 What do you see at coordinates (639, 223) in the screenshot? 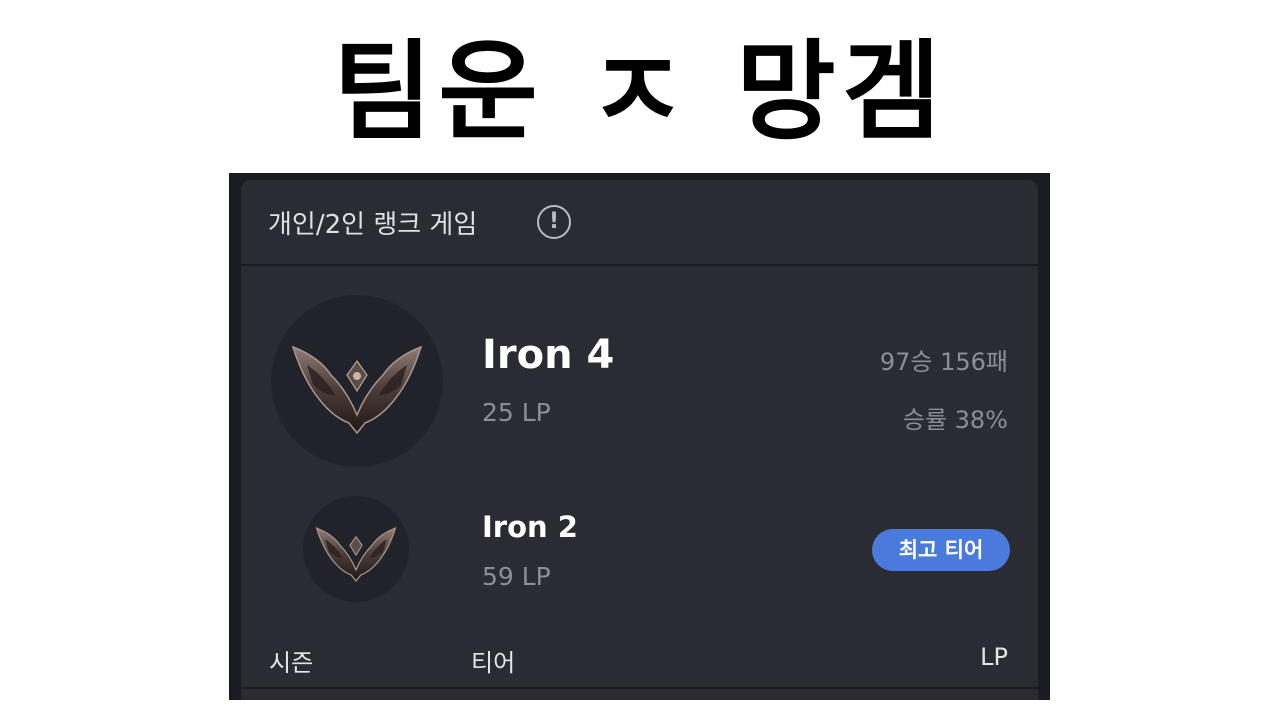
I see `panel-header: 개인/2인 랭크 게임 !` at bounding box center [639, 223].